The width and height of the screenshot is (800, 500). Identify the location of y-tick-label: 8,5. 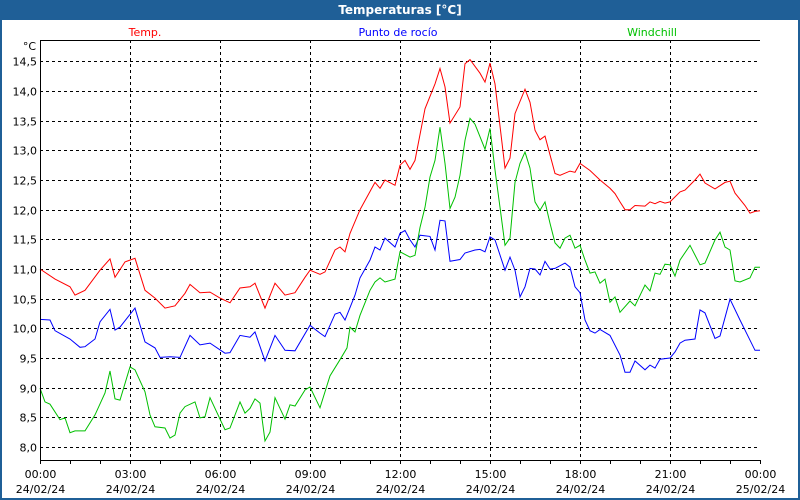
(29, 418).